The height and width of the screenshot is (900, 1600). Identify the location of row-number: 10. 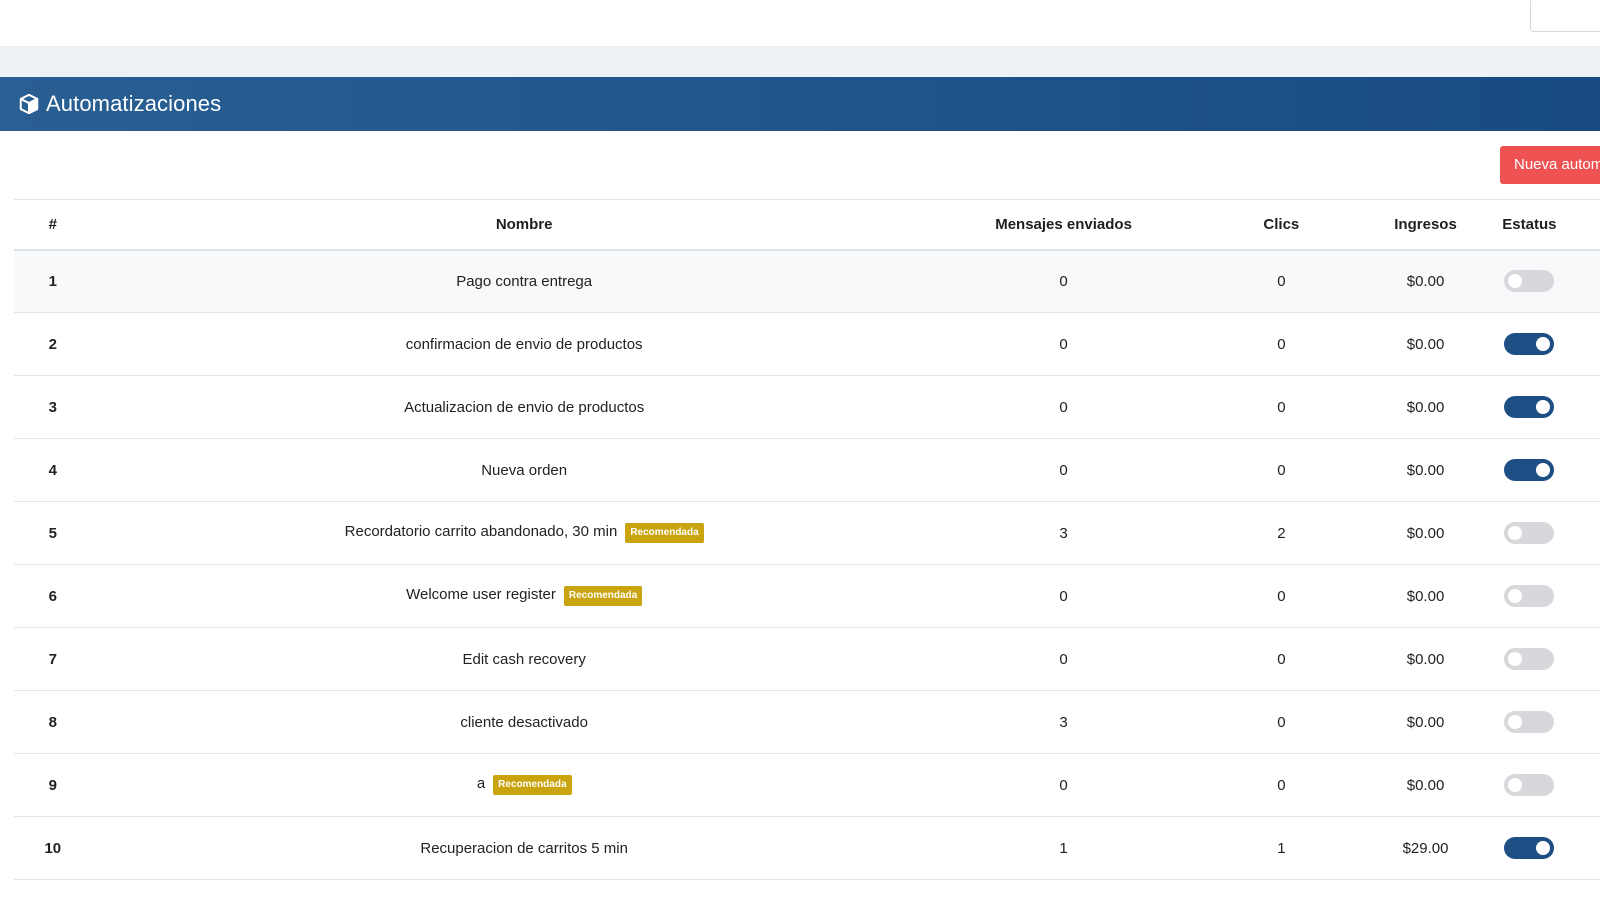
(53, 848).